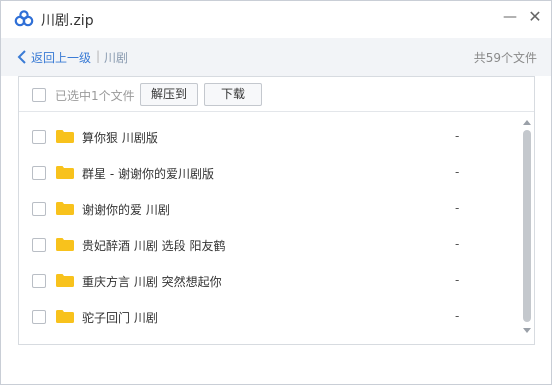 The image size is (552, 385). I want to click on download-button: 下载, so click(233, 94).